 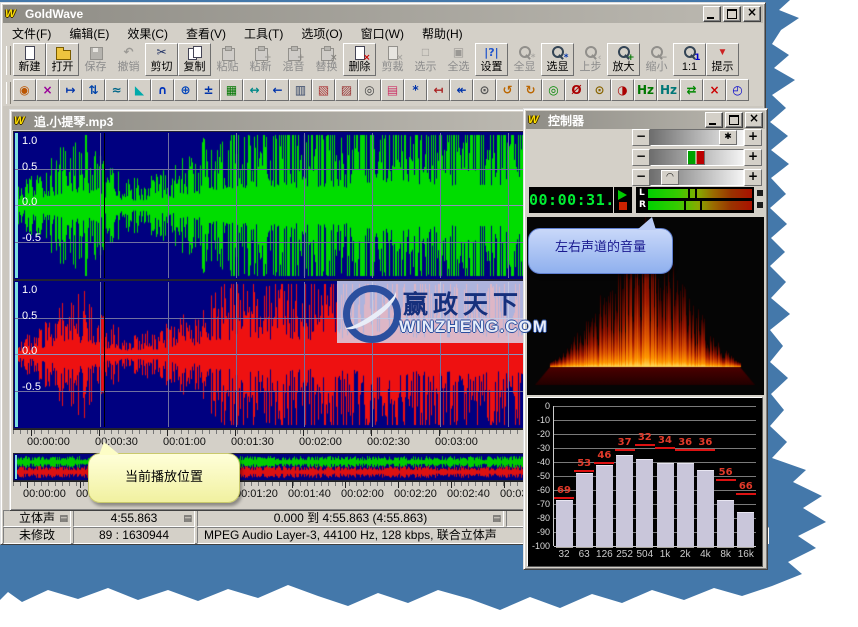 I want to click on menu-item-2: 编辑(E), so click(x=89, y=33).